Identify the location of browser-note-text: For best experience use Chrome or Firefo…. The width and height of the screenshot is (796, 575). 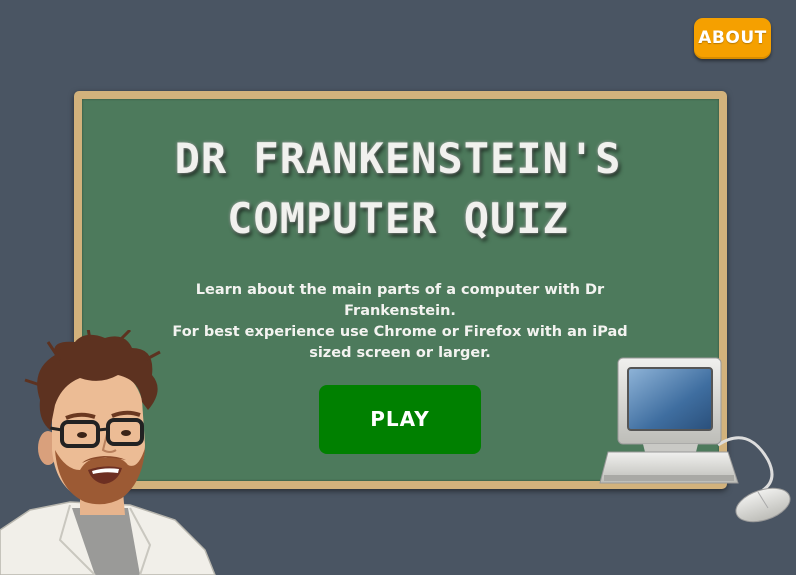
(400, 342).